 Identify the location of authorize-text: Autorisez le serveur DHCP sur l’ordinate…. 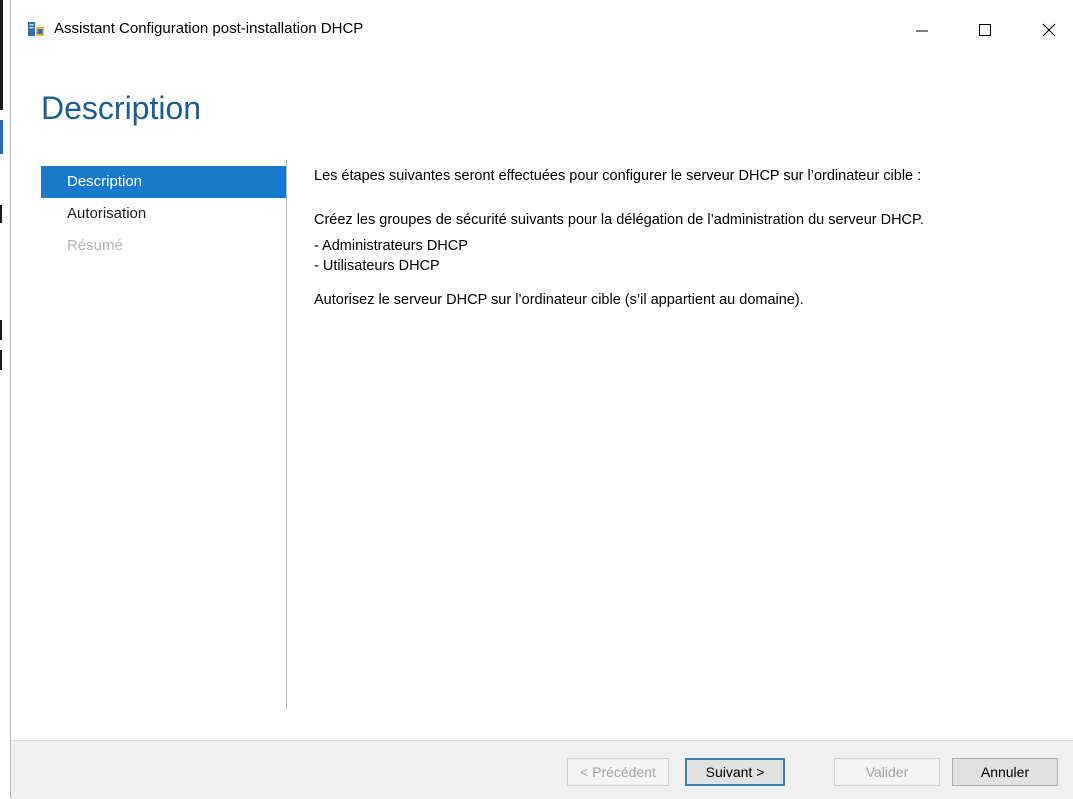
(559, 300).